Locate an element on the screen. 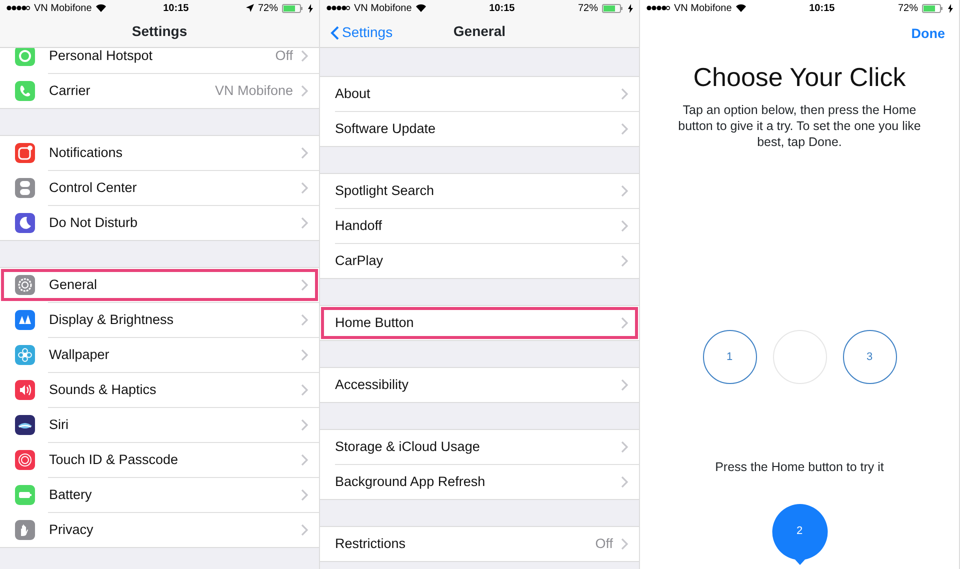  row-label: Accessibility is located at coordinates (372, 385).